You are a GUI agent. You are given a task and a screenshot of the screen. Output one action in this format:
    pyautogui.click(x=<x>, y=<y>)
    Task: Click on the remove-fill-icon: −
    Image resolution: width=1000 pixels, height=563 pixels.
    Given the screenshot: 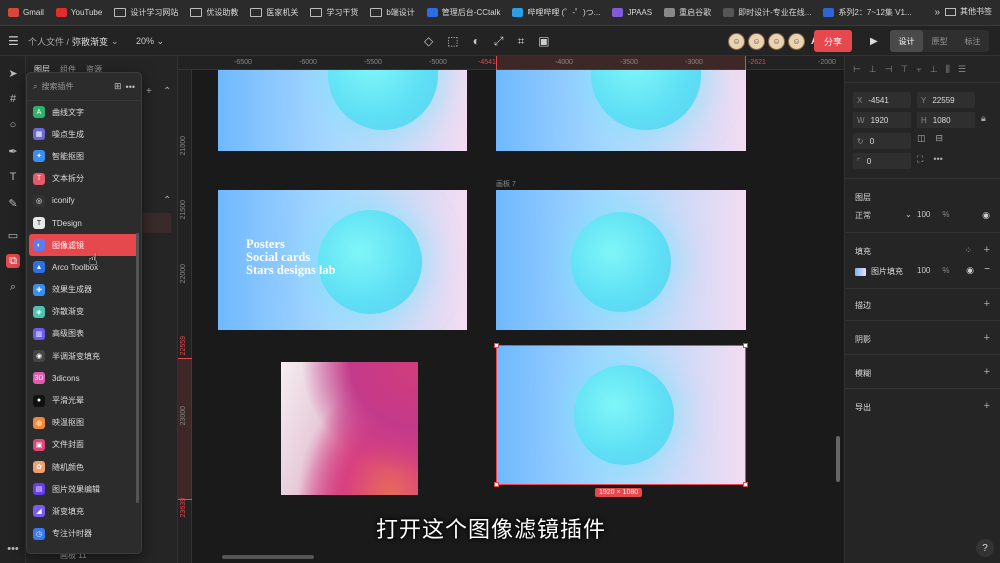 What is the action you would take?
    pyautogui.click(x=987, y=269)
    